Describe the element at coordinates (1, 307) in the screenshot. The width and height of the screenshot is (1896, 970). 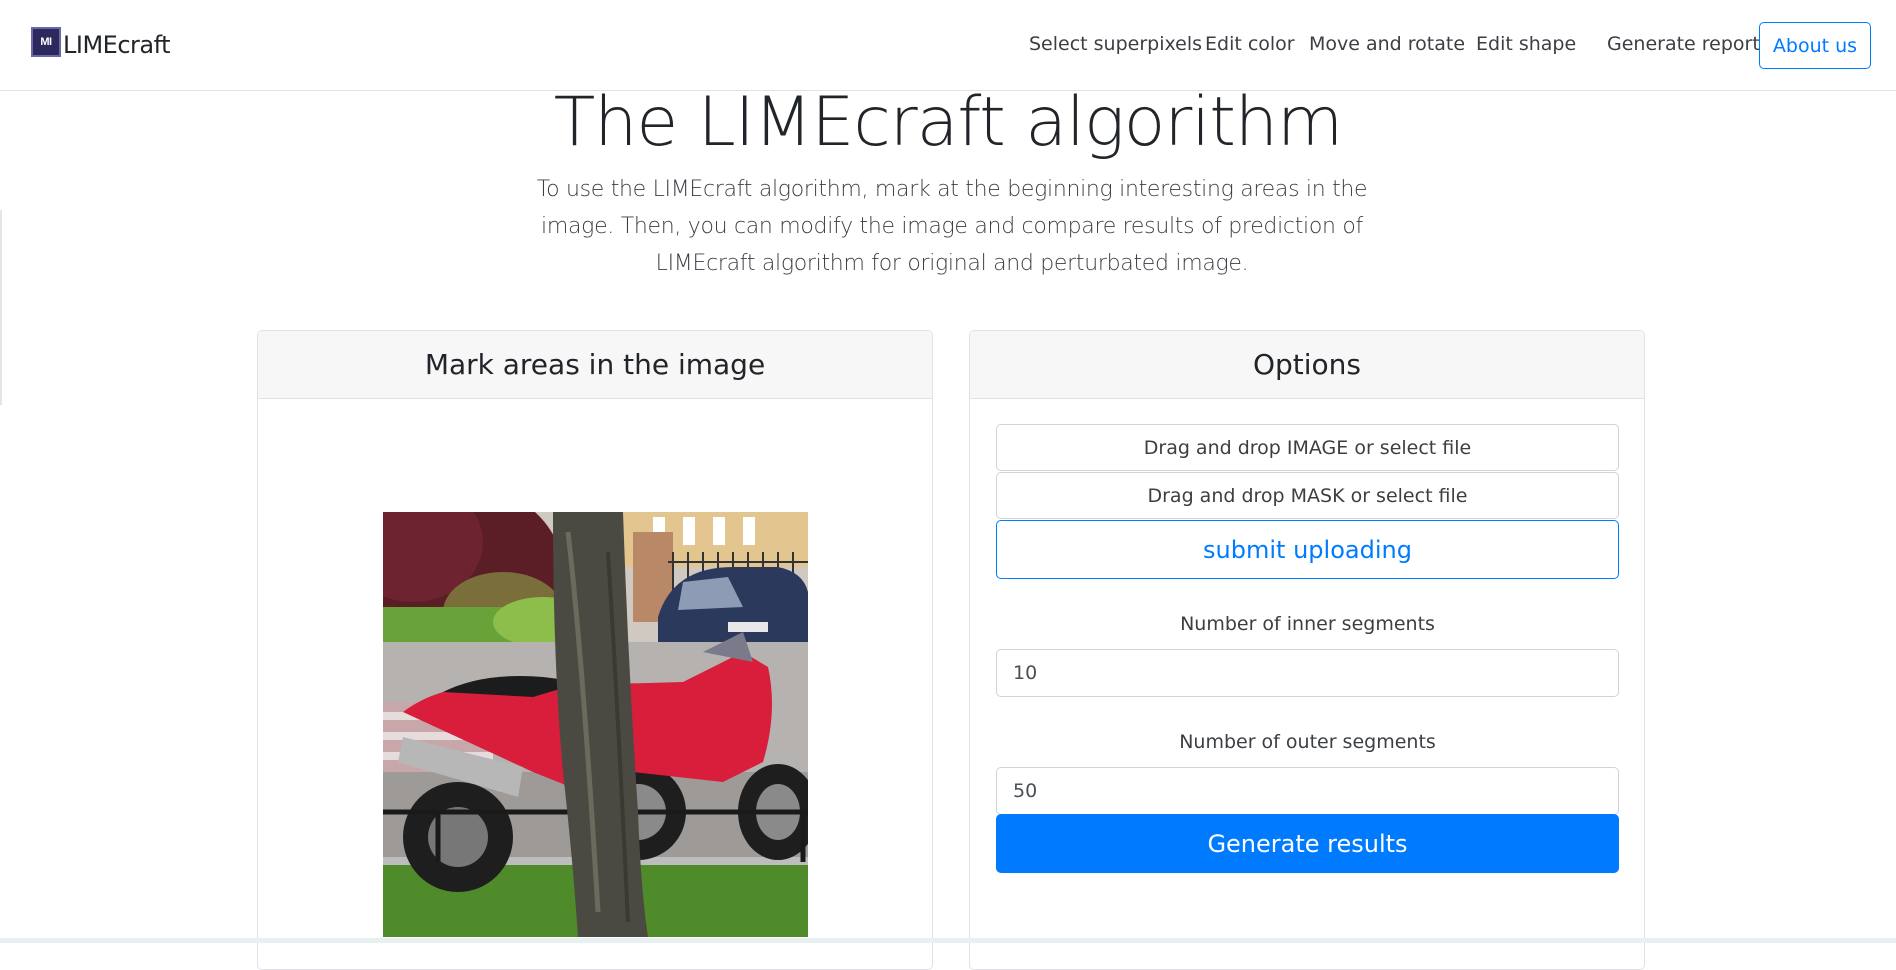
I see `page-edge-divider` at that location.